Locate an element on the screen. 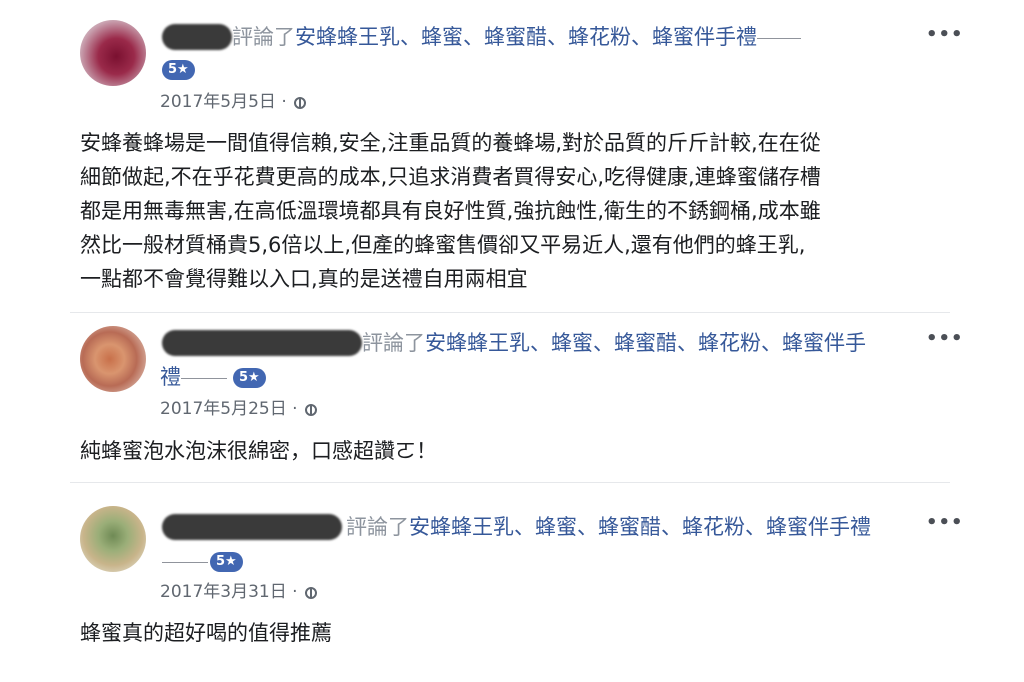  review-text: 蜂蜜真的超好喝的值得推薦 is located at coordinates (206, 633).